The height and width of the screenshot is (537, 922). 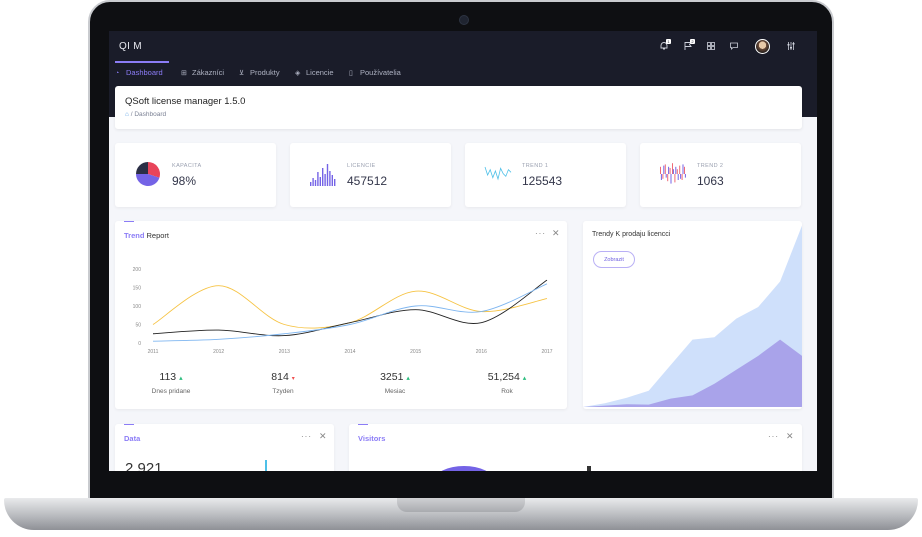 What do you see at coordinates (711, 46) in the screenshot?
I see `grid-icon` at bounding box center [711, 46].